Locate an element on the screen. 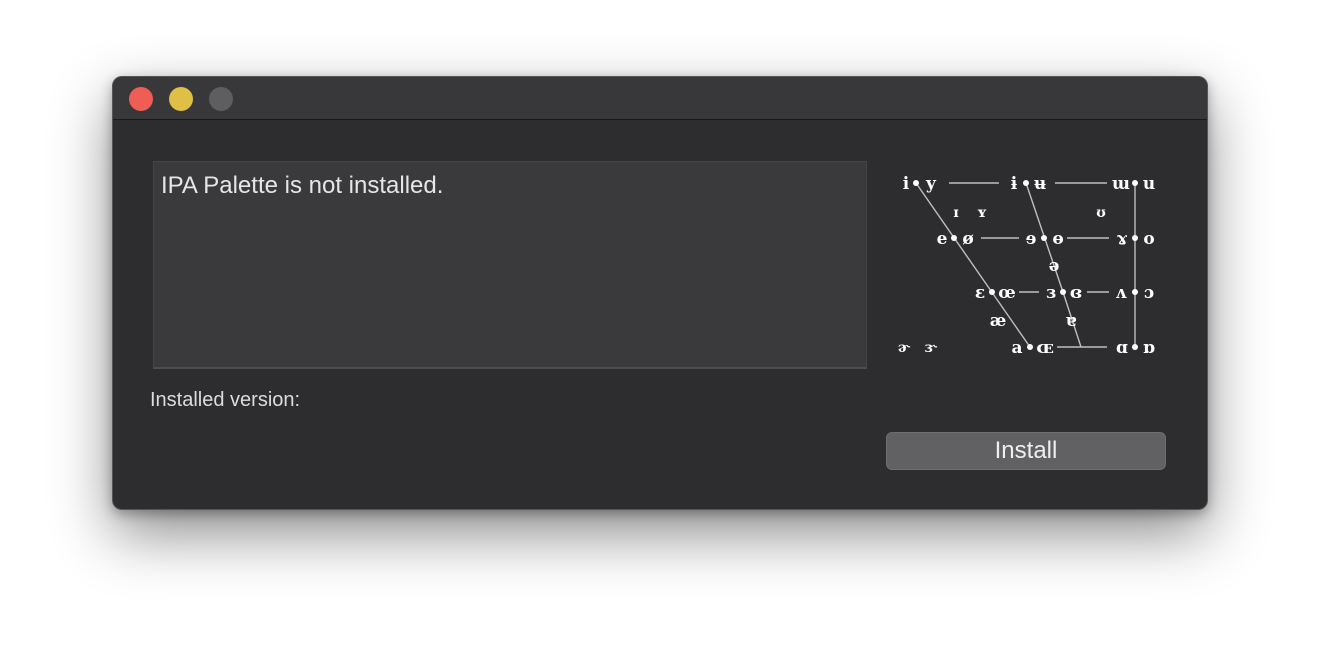 Image resolution: width=1320 pixels, height=658 pixels. vowel-symbol: ʌ is located at coordinates (1122, 293).